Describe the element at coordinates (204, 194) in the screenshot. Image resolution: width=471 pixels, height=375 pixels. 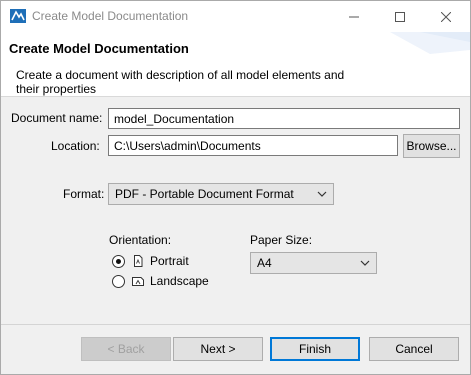
I see `format-dropdown-value: PDF - Portable Document Format` at that location.